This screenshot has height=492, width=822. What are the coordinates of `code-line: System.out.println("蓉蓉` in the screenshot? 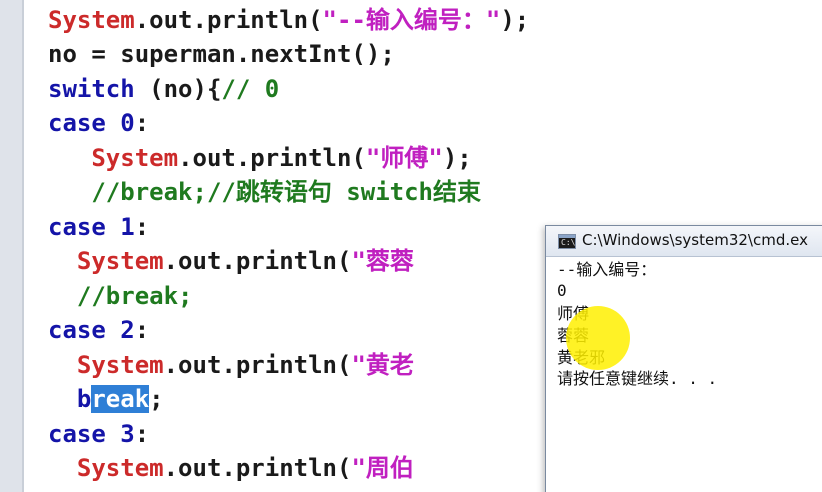 It's located at (231, 261).